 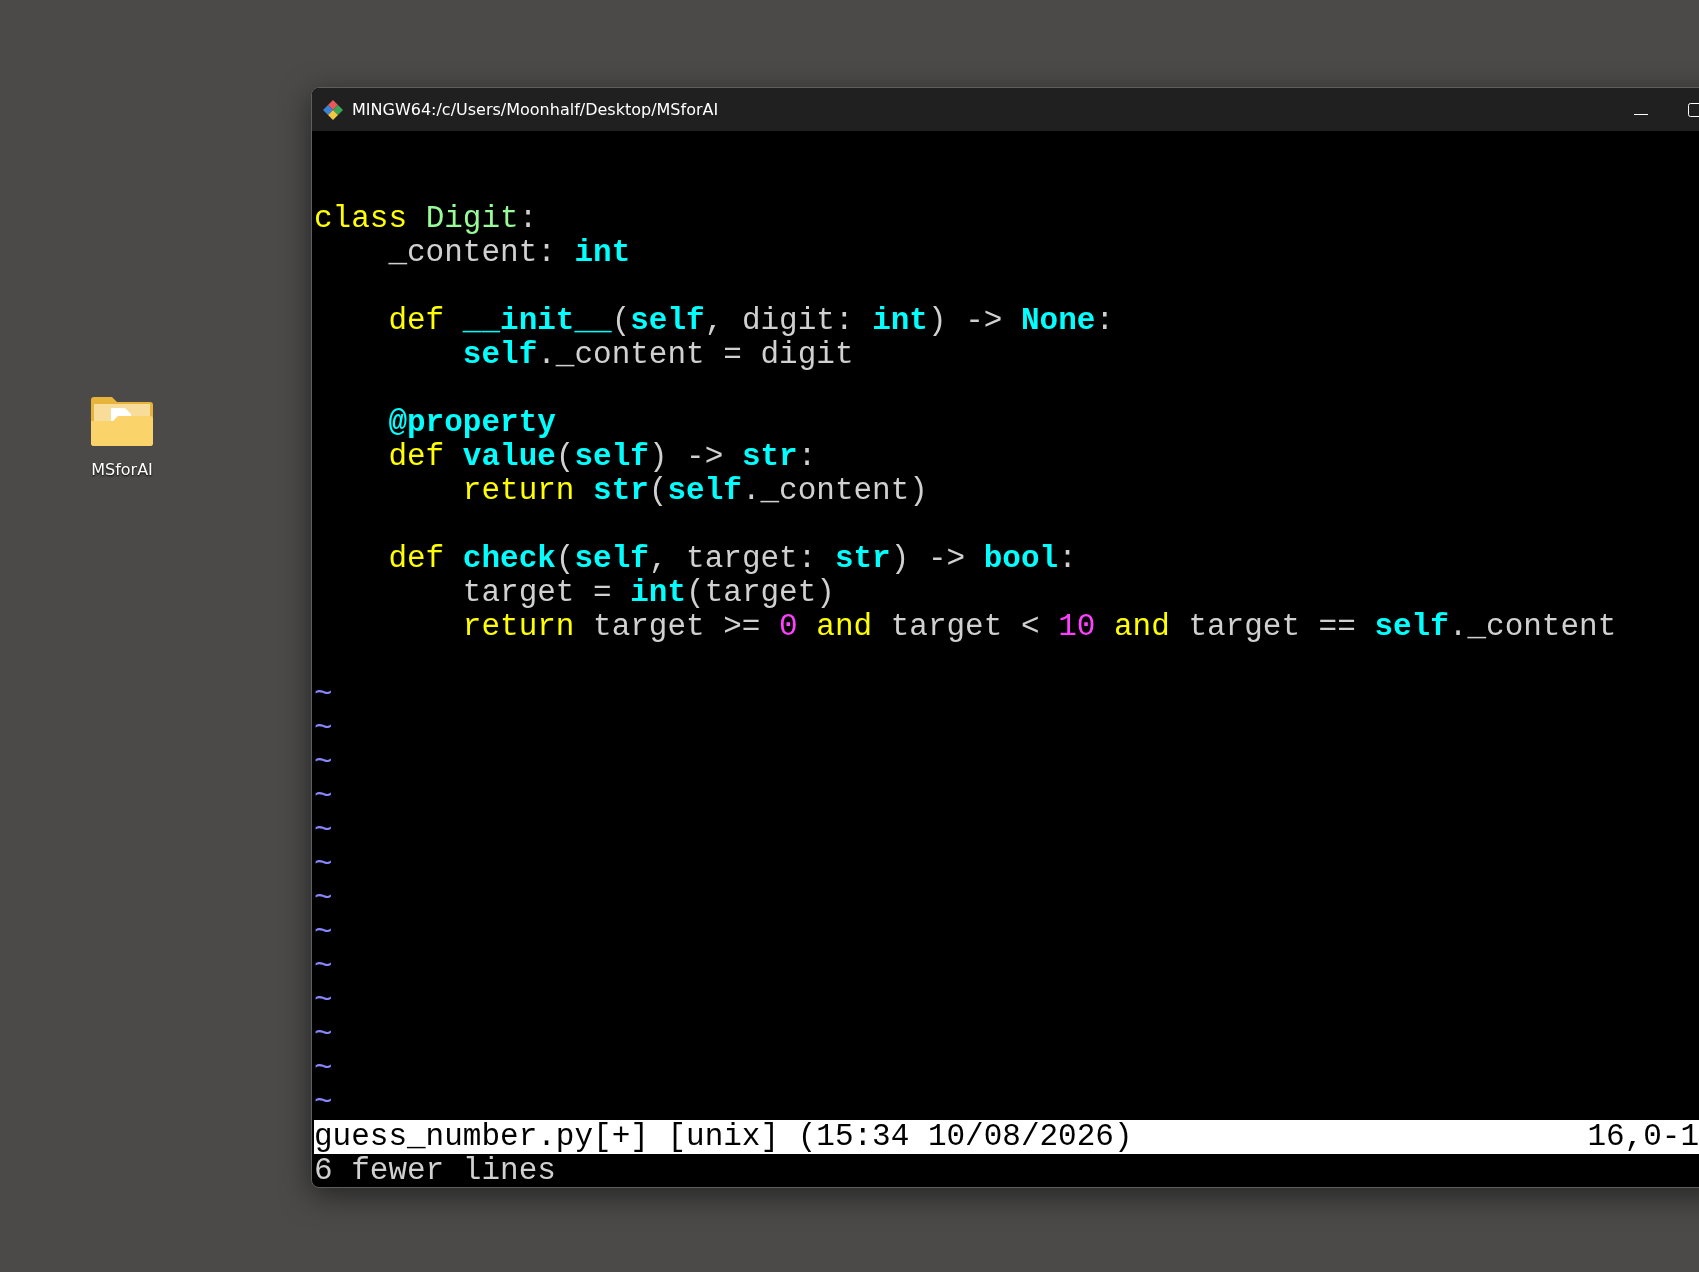 I want to click on code-line: return str(self._content), so click(x=695, y=491).